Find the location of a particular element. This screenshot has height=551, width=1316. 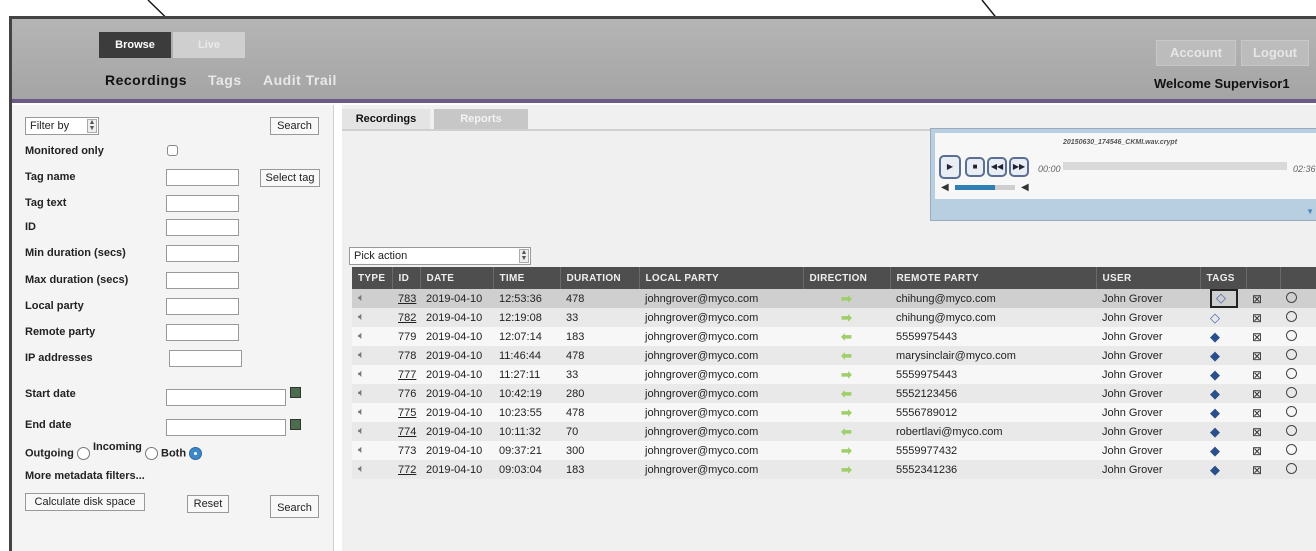

id-field is located at coordinates (202, 227).